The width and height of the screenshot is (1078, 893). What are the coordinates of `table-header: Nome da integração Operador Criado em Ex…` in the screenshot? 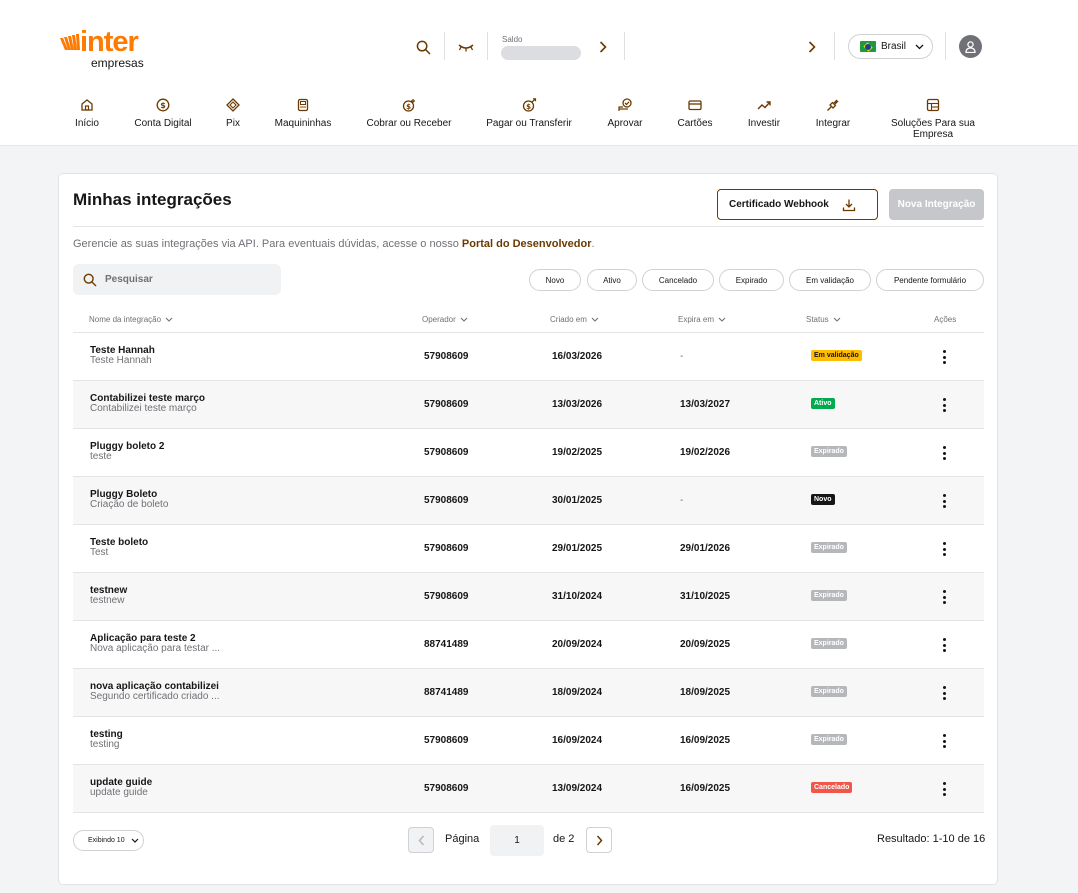 It's located at (528, 320).